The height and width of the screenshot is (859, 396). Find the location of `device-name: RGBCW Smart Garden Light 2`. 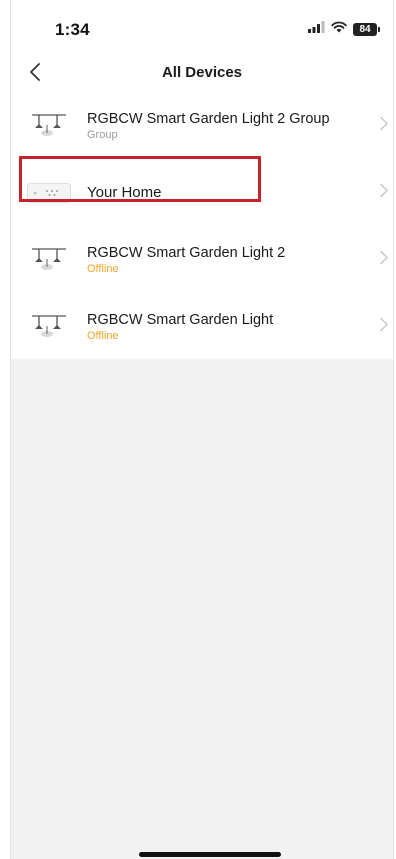

device-name: RGBCW Smart Garden Light 2 is located at coordinates (186, 252).